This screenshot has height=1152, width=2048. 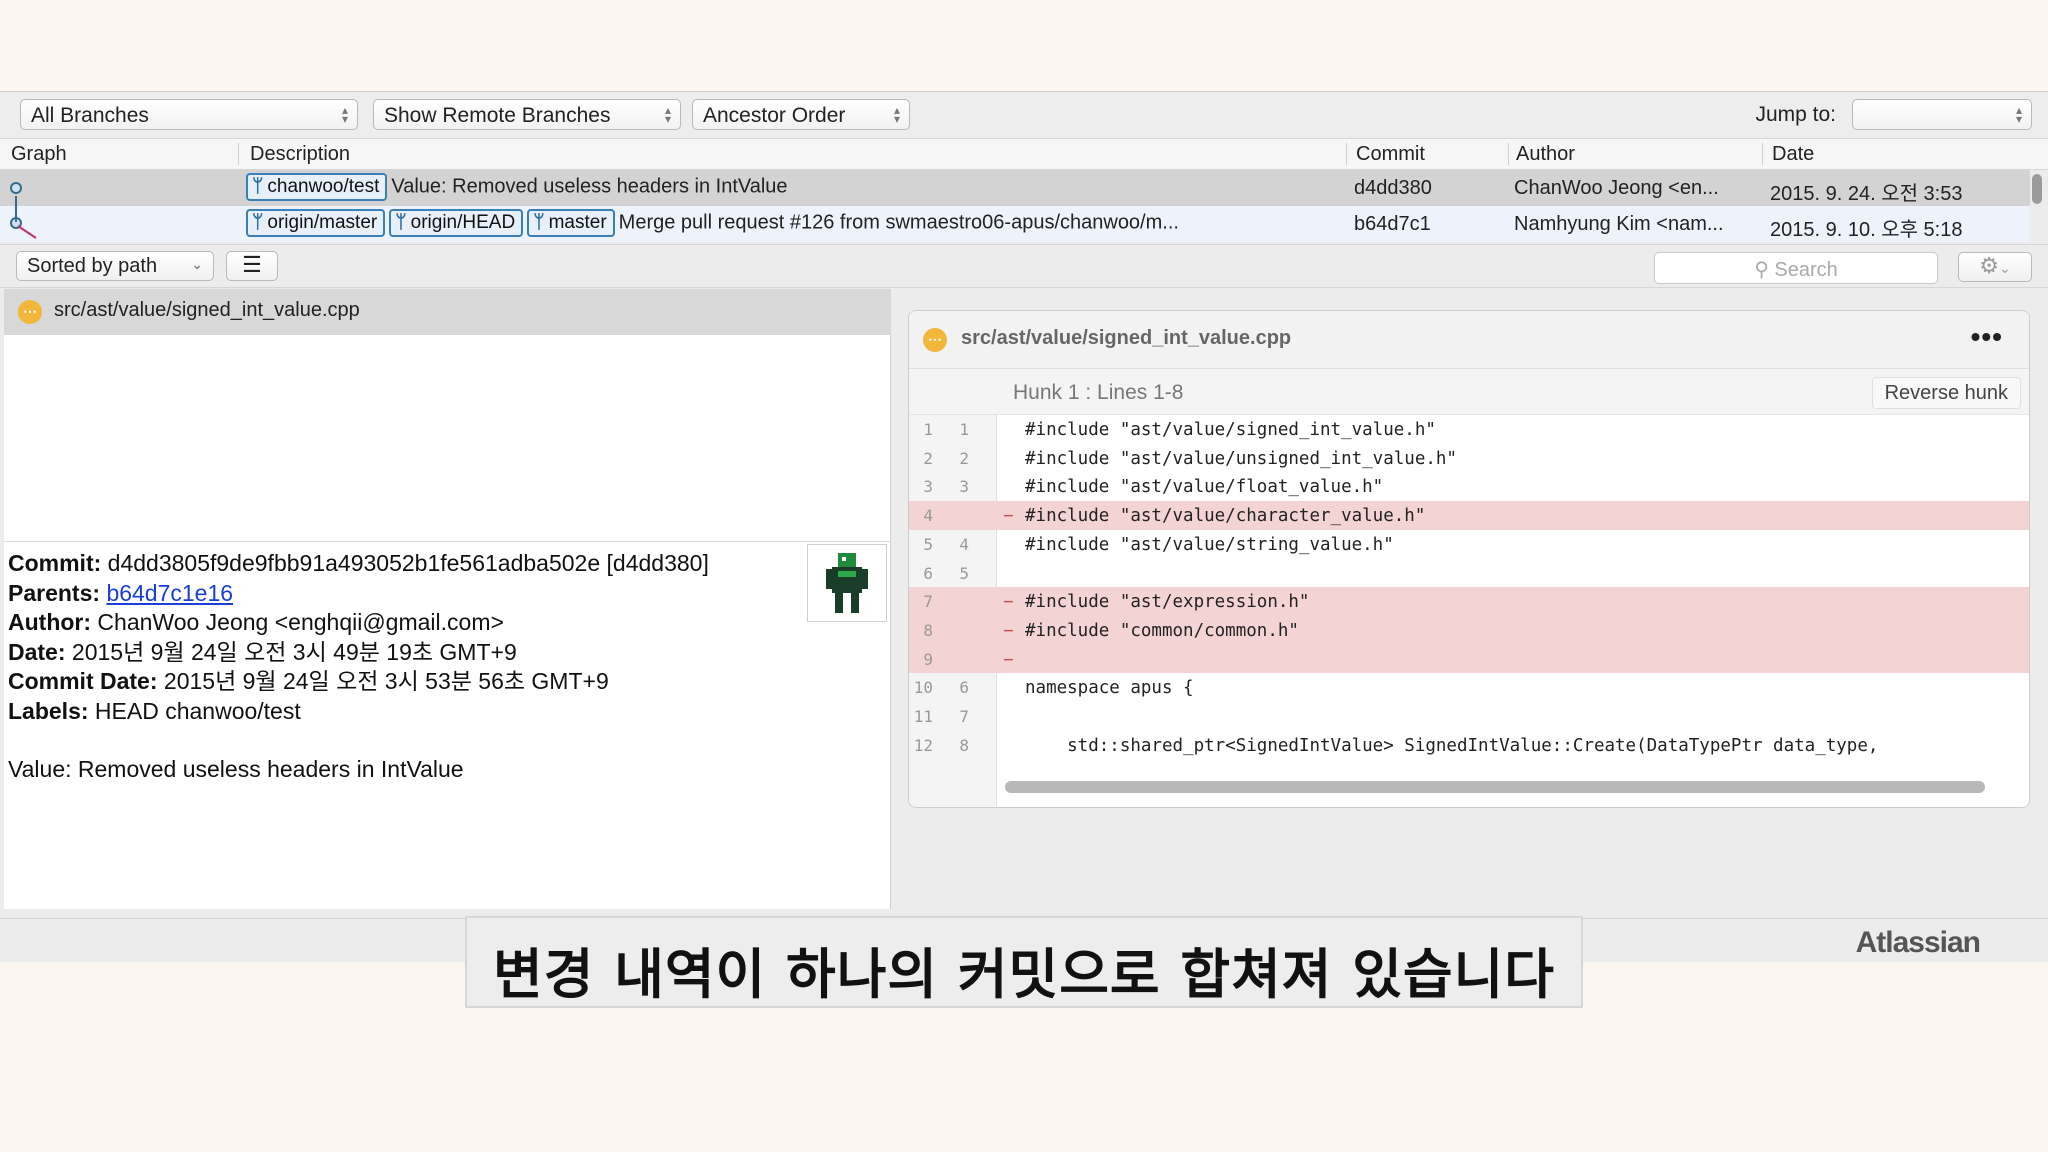 I want to click on branch-tag: ᛘ origin/master, so click(x=316, y=223).